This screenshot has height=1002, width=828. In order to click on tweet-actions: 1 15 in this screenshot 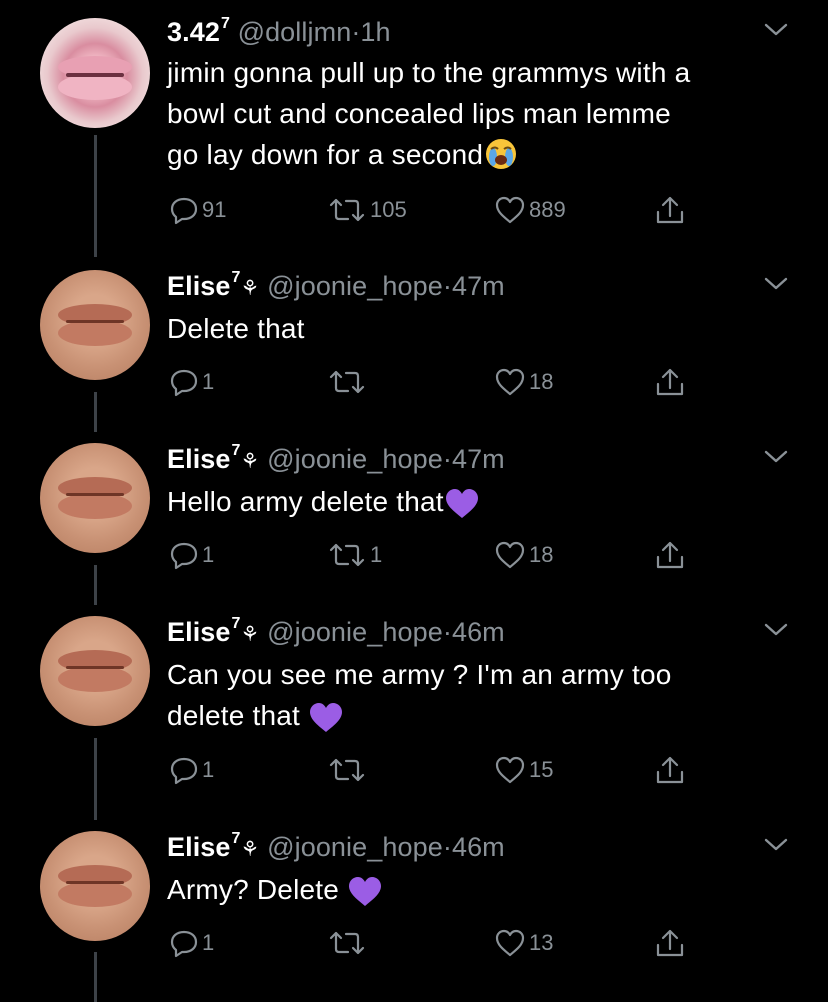, I will do `click(447, 770)`.